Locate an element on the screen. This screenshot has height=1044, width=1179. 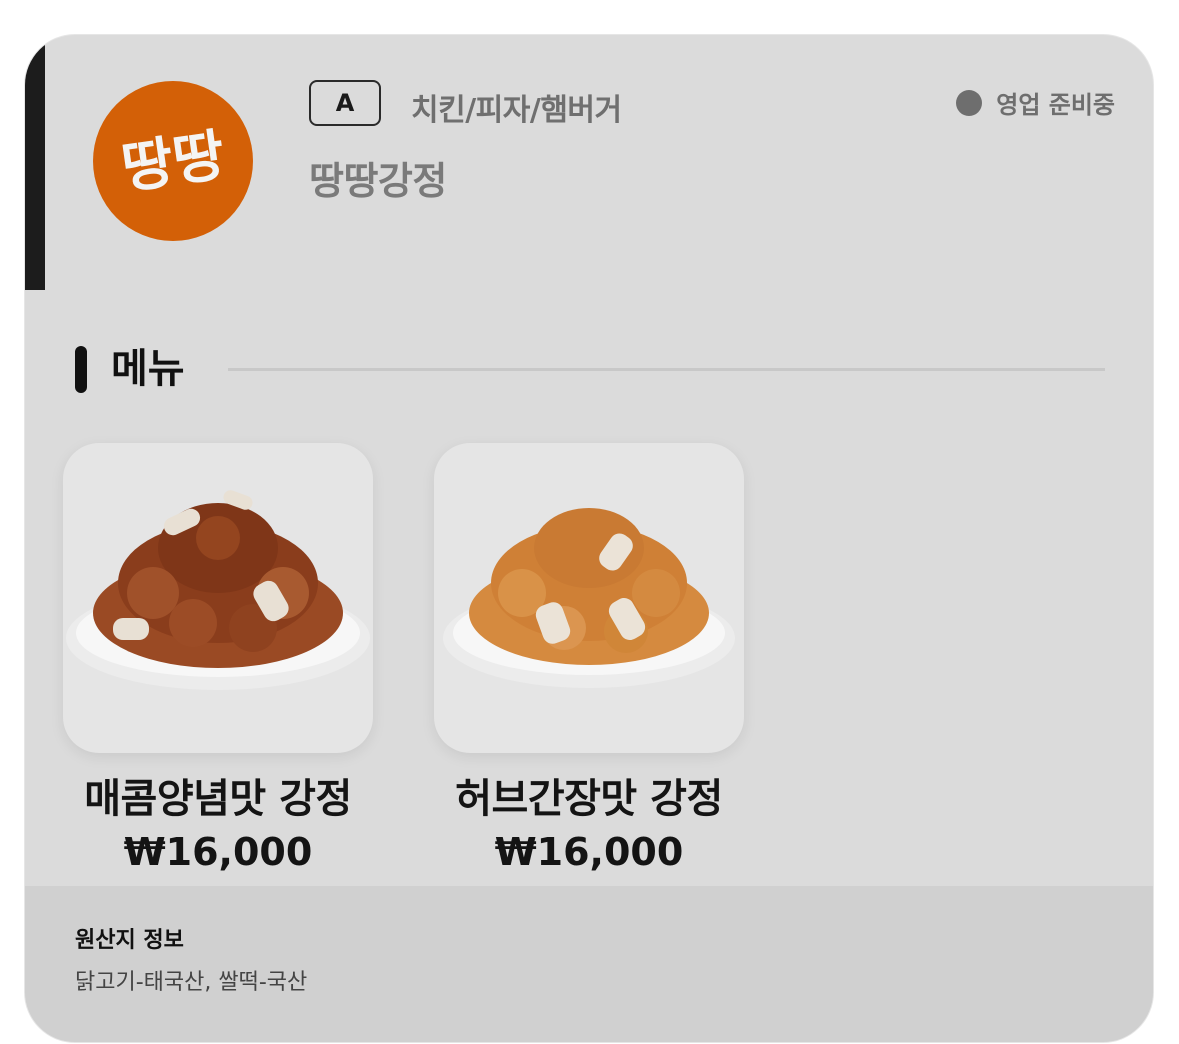
store-name: 땅땅강정 is located at coordinates (378, 181).